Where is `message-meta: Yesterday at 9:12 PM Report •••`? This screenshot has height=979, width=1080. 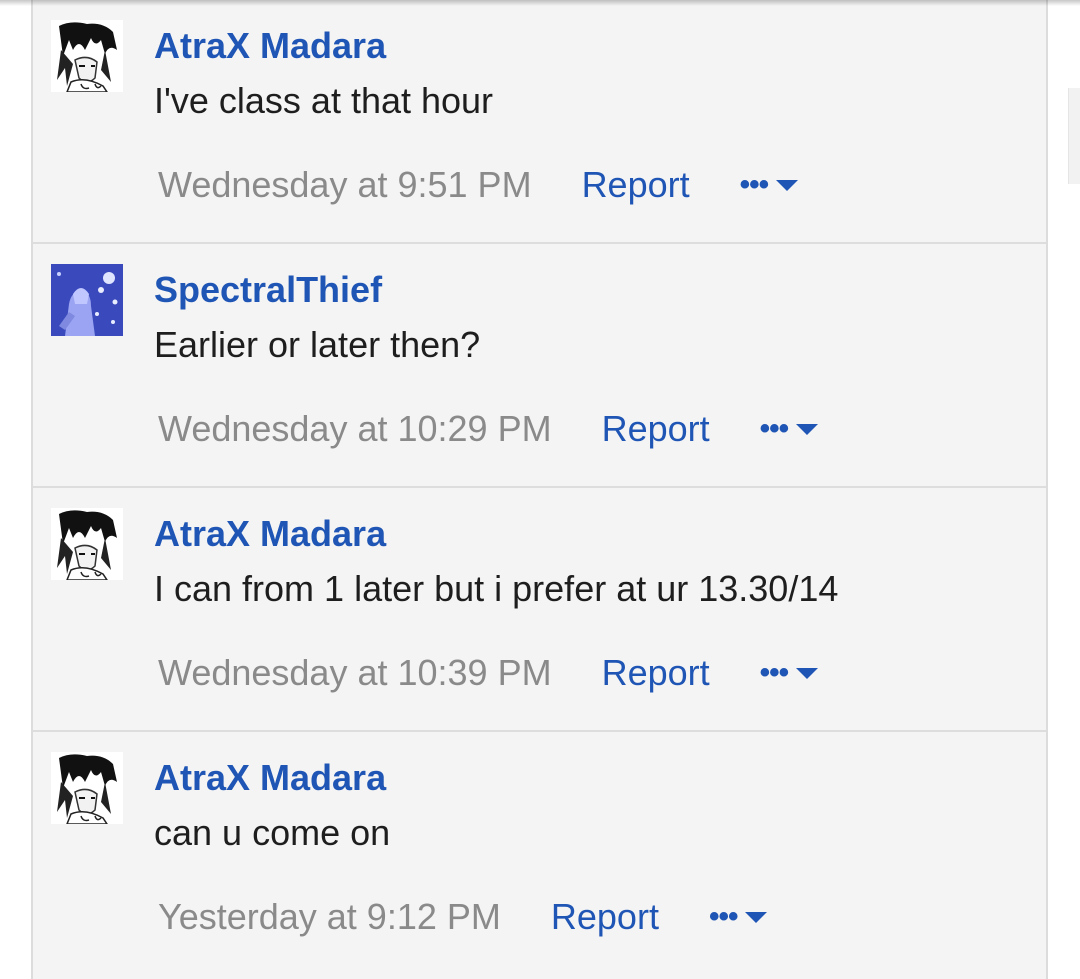
message-meta: Yesterday at 9:12 PM Report ••• is located at coordinates (463, 917).